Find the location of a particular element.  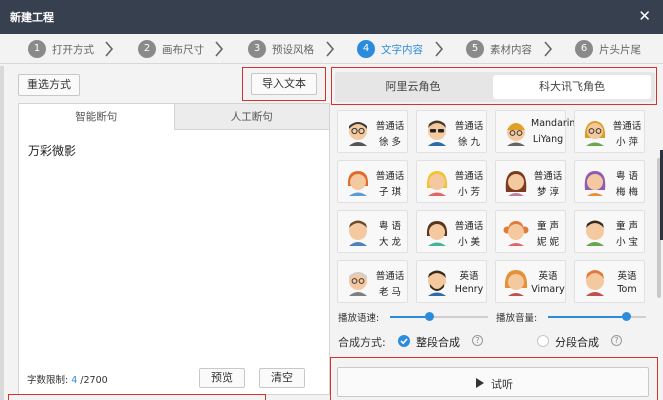

step-label: 打开方式 is located at coordinates (73, 49).